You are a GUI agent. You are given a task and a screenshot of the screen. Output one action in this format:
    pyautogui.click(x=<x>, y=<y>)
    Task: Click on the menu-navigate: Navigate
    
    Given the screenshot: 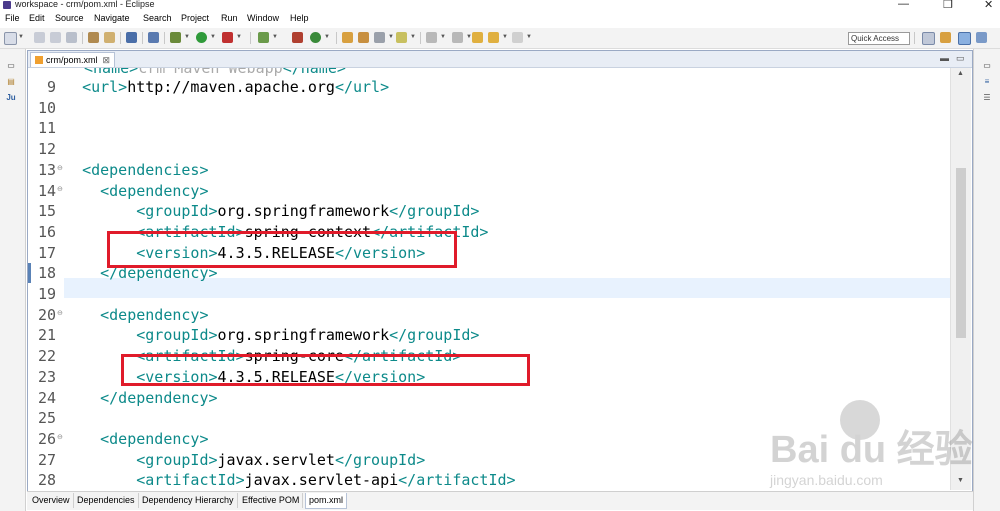 What is the action you would take?
    pyautogui.click(x=112, y=18)
    